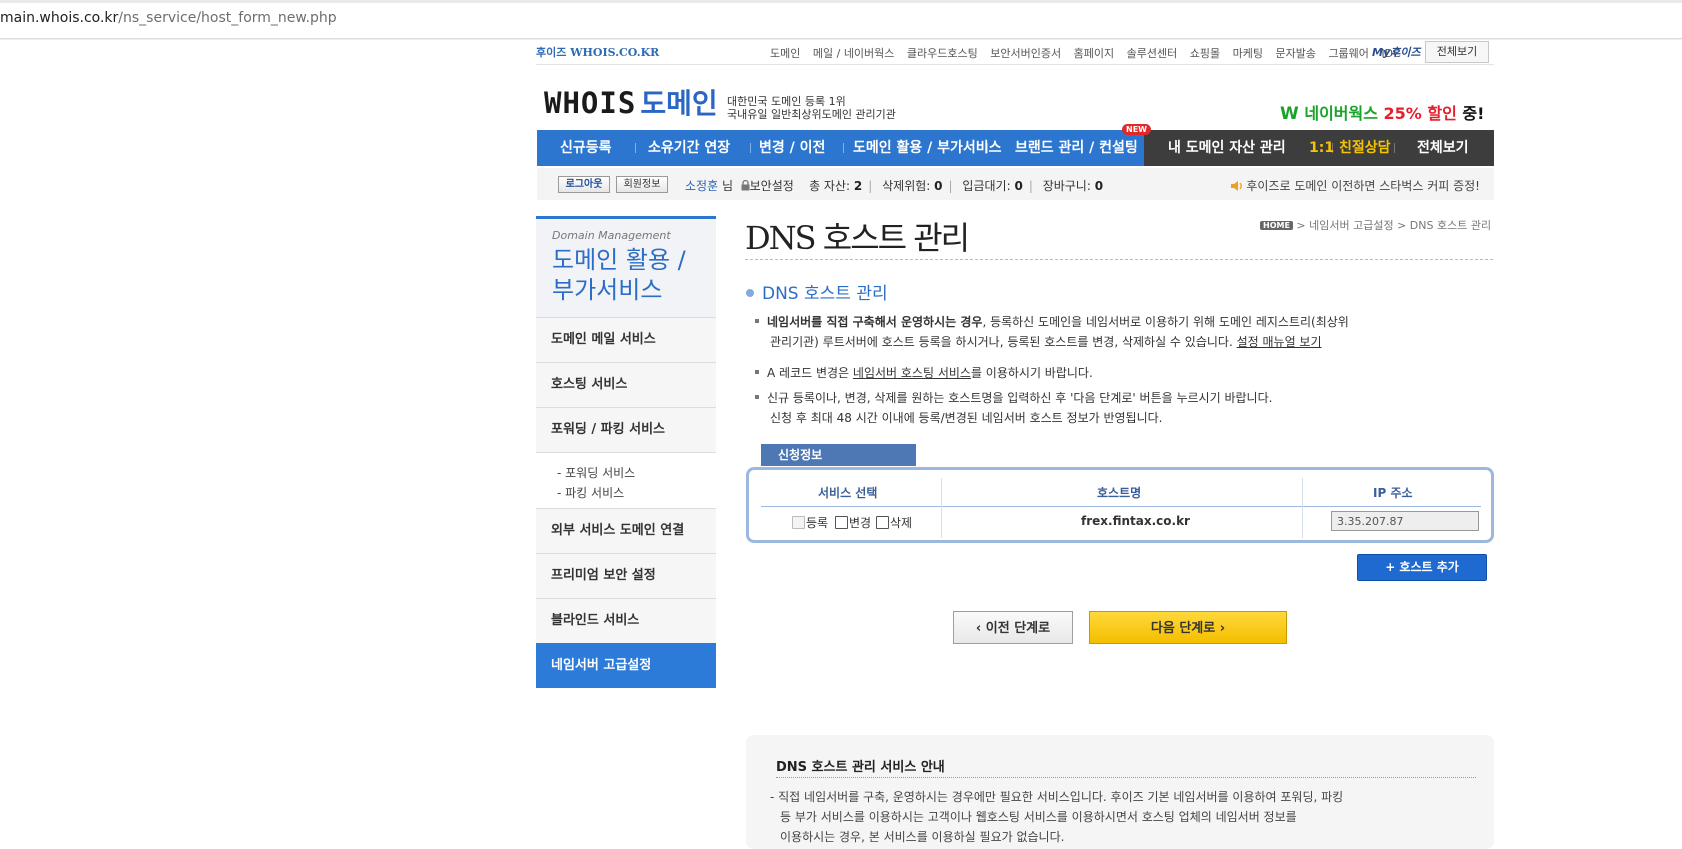 This screenshot has height=849, width=1682. What do you see at coordinates (1015, 64) in the screenshot?
I see `topnav-divider` at bounding box center [1015, 64].